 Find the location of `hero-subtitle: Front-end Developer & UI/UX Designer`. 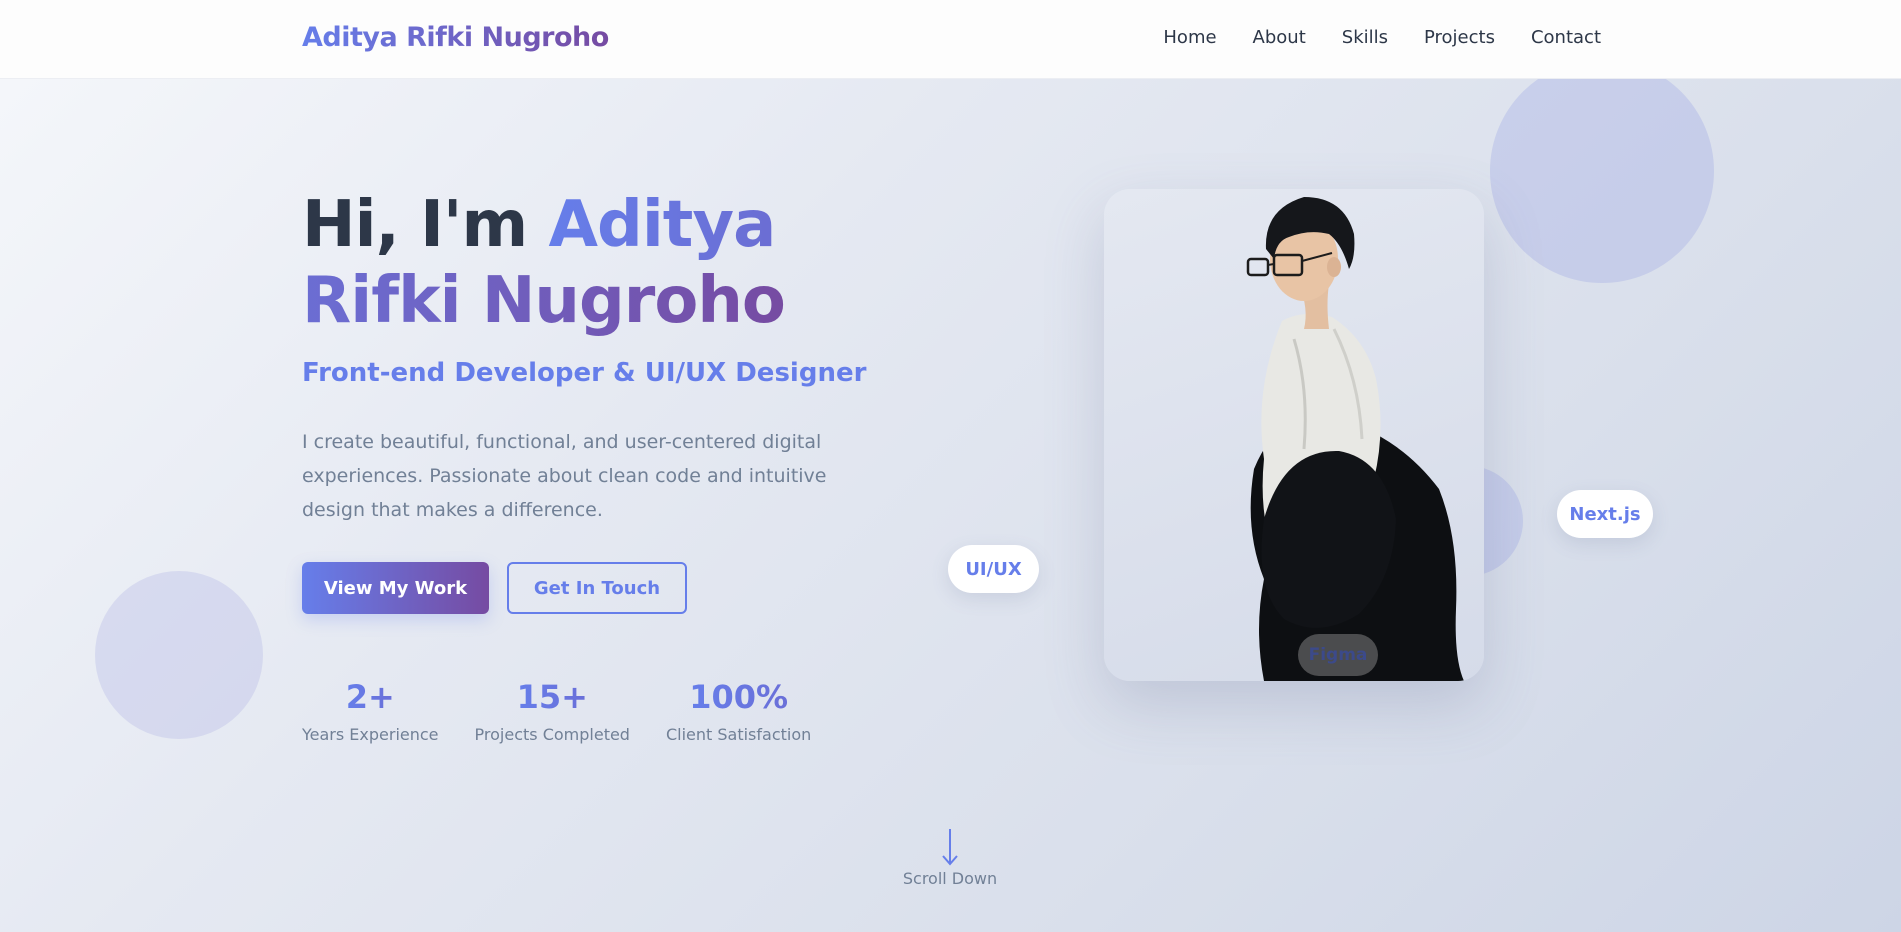

hero-subtitle: Front-end Developer & UI/UX Designer is located at coordinates (584, 373).